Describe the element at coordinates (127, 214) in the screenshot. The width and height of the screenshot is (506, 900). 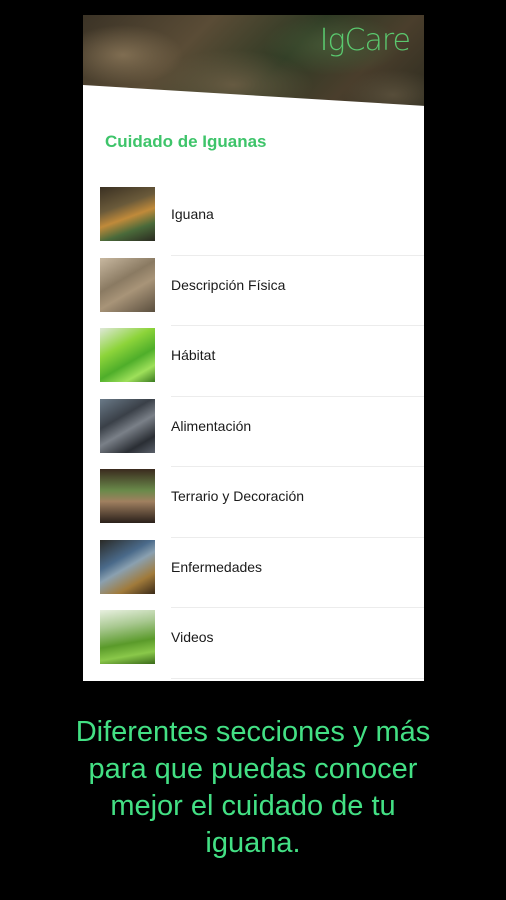
I see `iguana-thumbnail` at that location.